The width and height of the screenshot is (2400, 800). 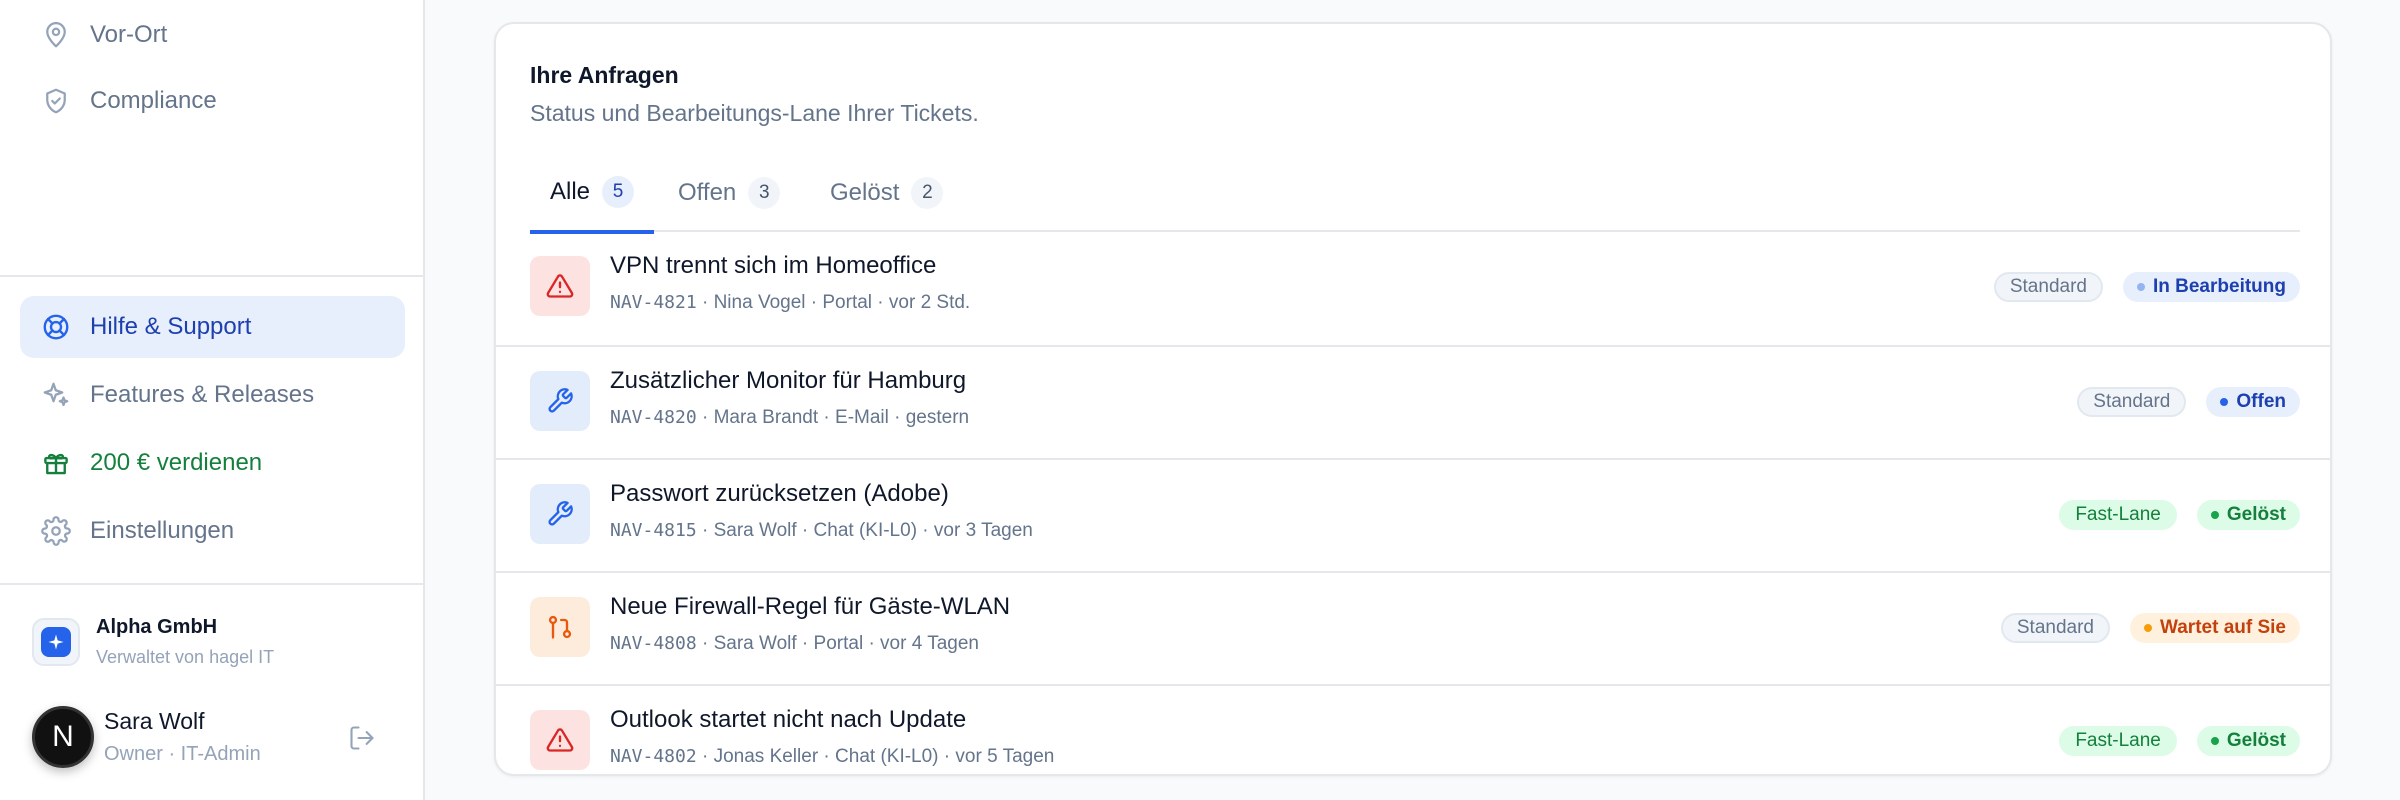 I want to click on ticket-meta-text: · Sara Wolf · Chat (KI-L0) · vor 3 Tagen, so click(x=864, y=530).